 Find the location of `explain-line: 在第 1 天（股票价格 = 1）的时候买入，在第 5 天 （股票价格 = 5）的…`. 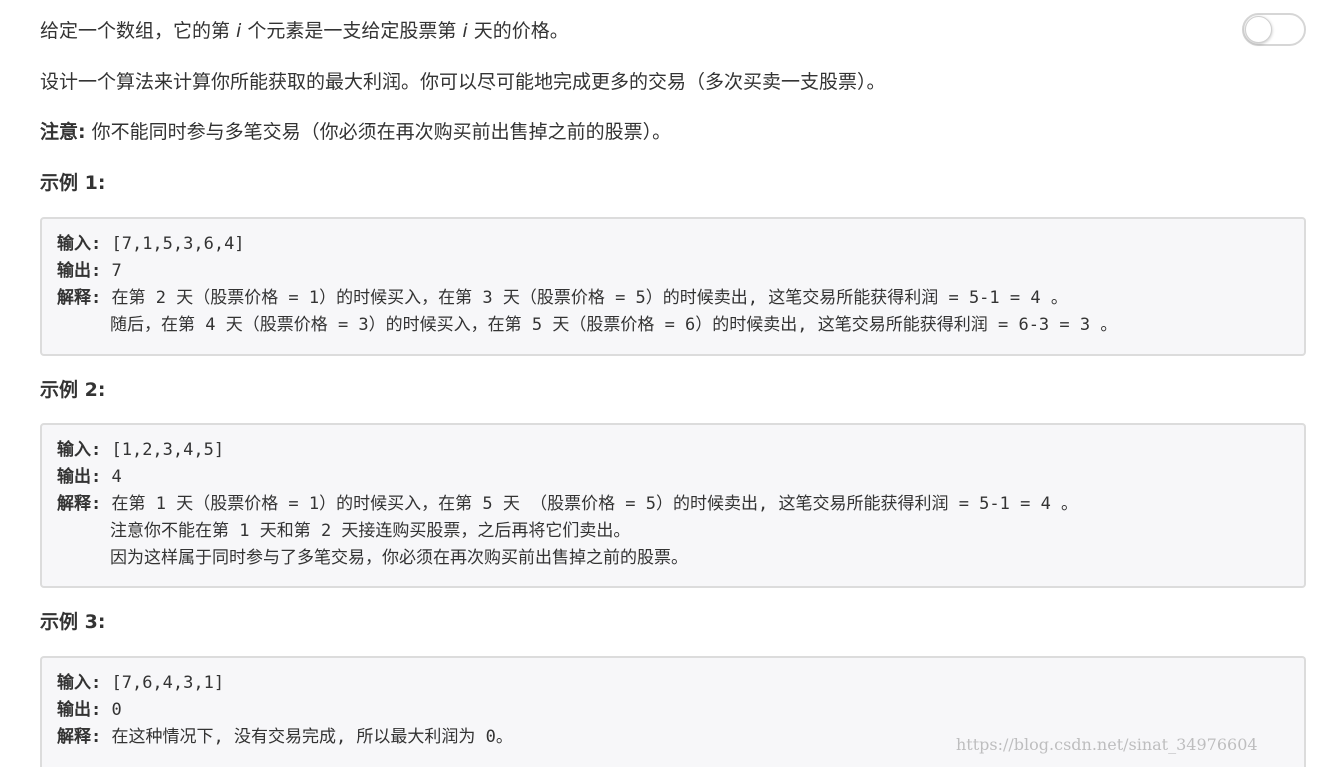

explain-line: 在第 1 天（股票价格 = 1）的时候买入，在第 5 天 （股票价格 = 5）的… is located at coordinates (590, 504).